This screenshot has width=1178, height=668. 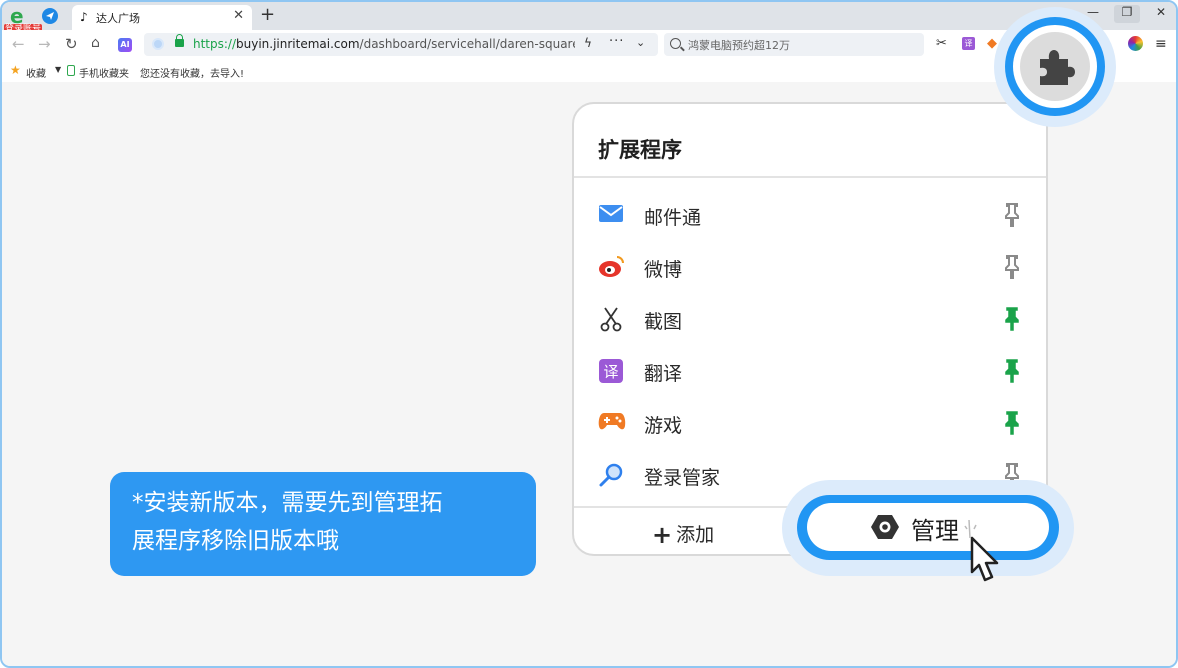 What do you see at coordinates (162, 17) in the screenshot?
I see `tab-active: ♪ 达人广场 ✕` at bounding box center [162, 17].